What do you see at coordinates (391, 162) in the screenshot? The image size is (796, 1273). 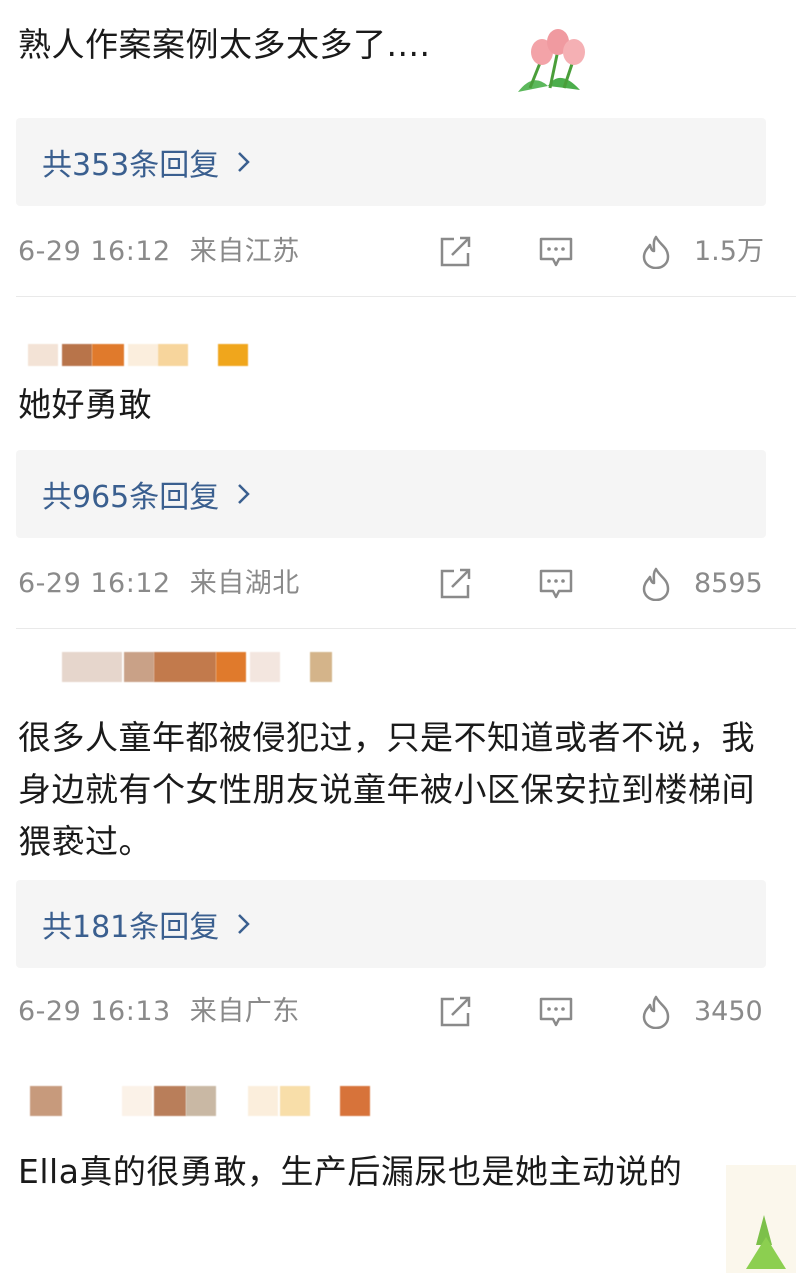 I see `reply-summary-button: 共353条回复` at bounding box center [391, 162].